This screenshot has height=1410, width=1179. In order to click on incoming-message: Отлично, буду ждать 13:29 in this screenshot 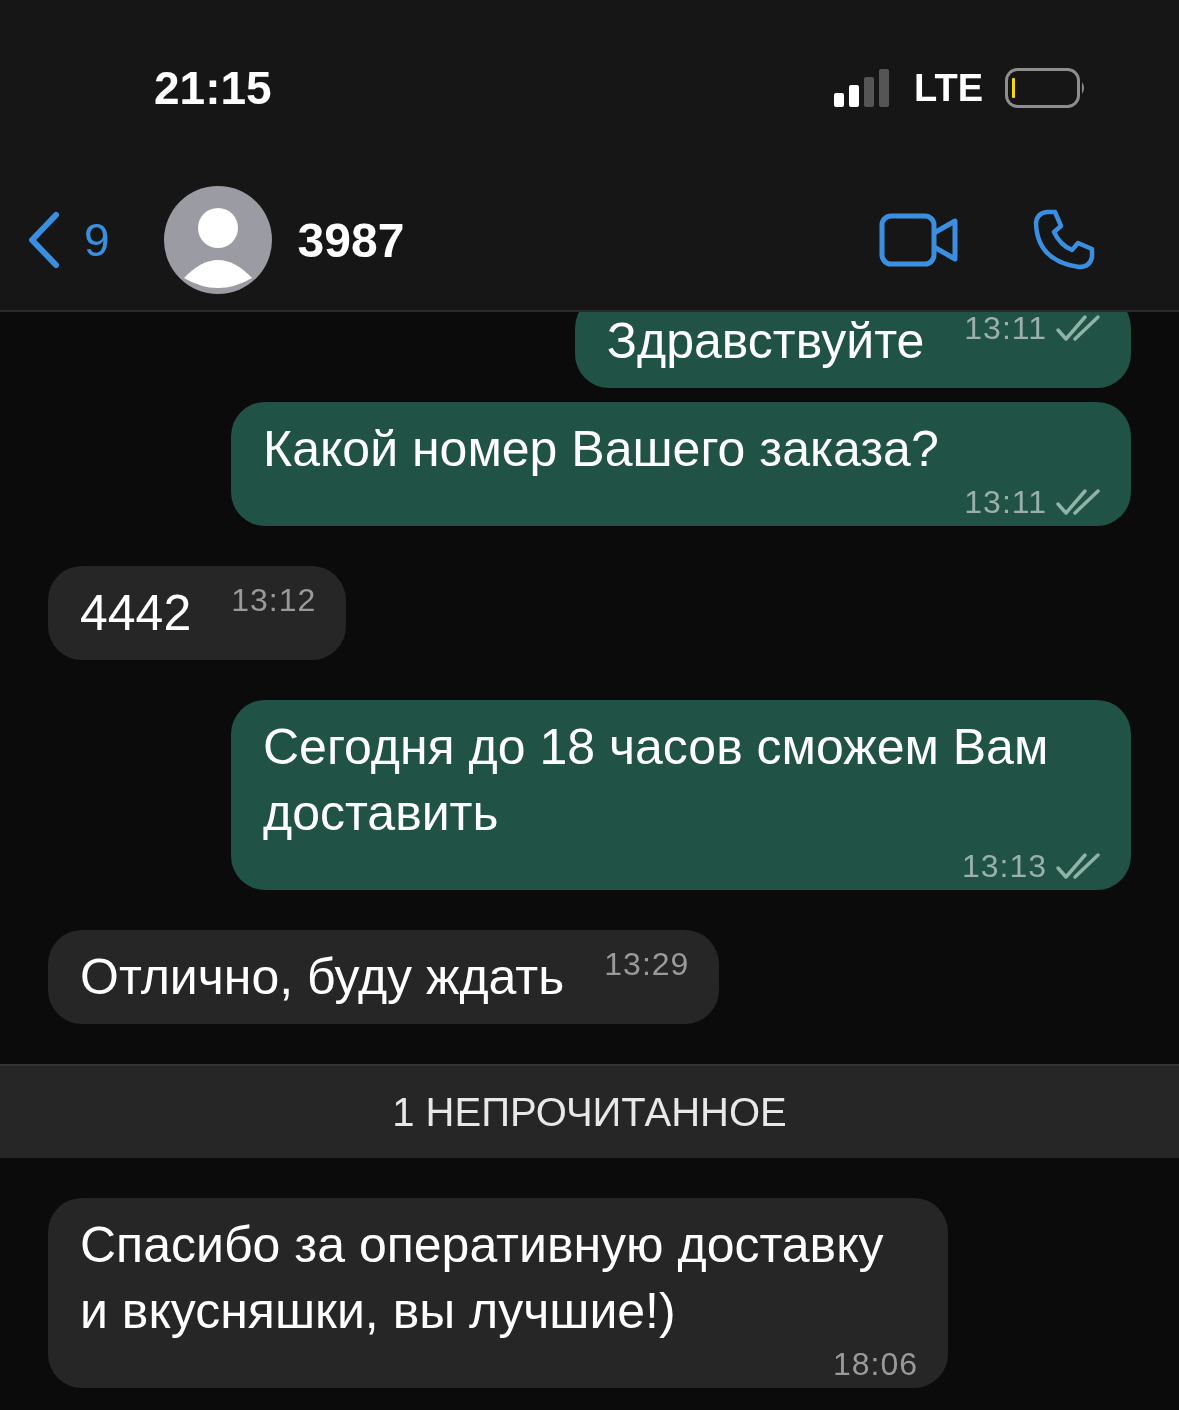, I will do `click(384, 977)`.